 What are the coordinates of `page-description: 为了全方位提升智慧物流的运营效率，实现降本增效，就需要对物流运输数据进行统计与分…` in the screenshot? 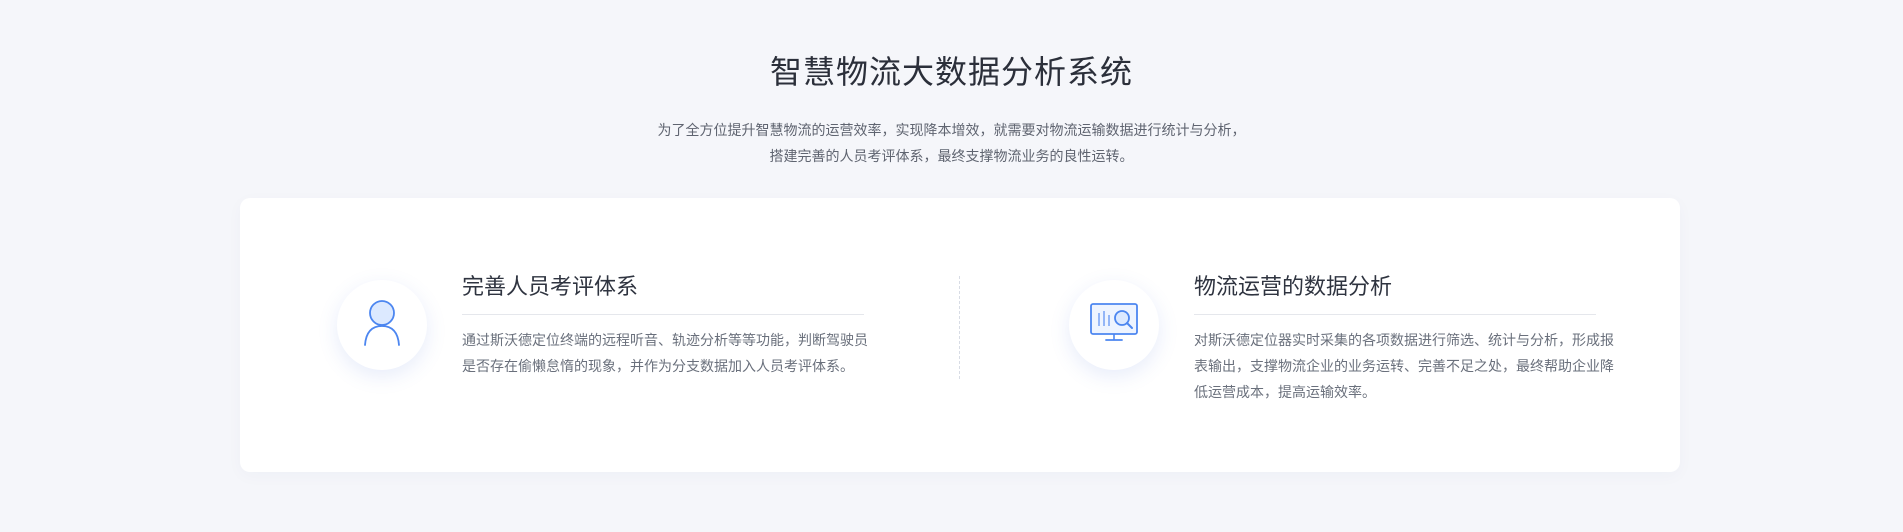 It's located at (951, 144).